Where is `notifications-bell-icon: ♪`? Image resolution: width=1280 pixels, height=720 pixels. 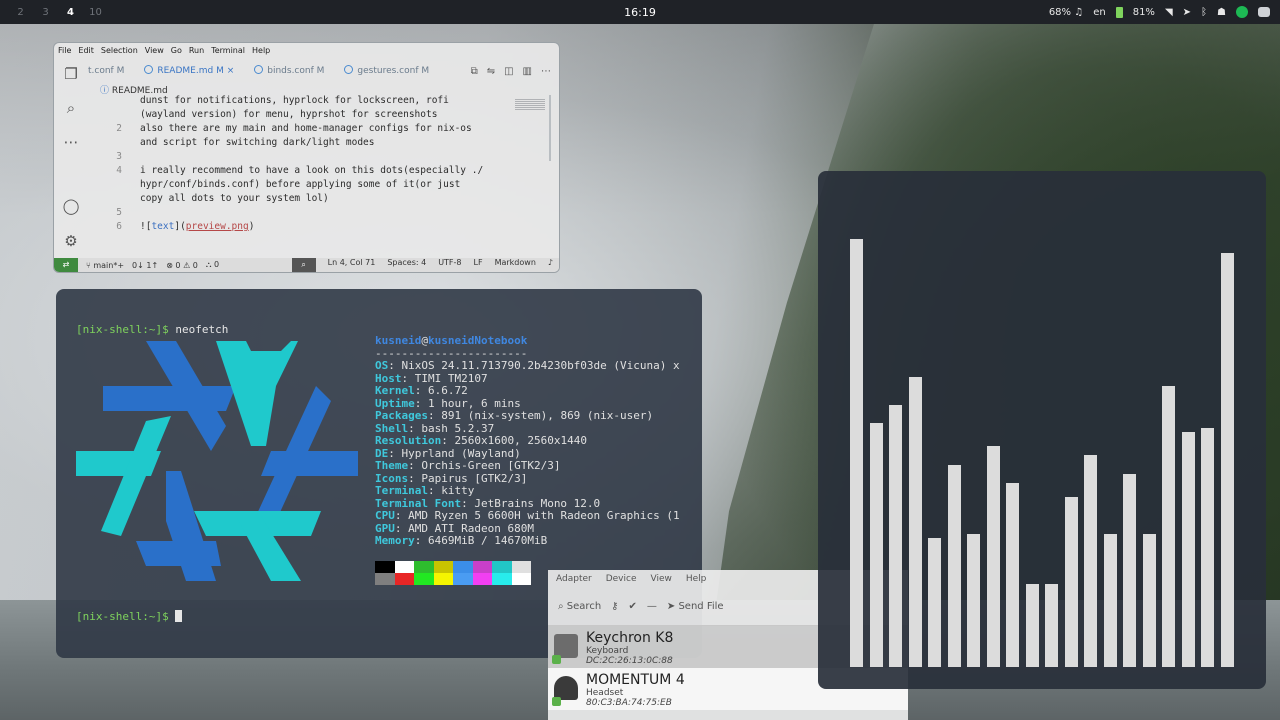
notifications-bell-icon: ♪ is located at coordinates (550, 265).